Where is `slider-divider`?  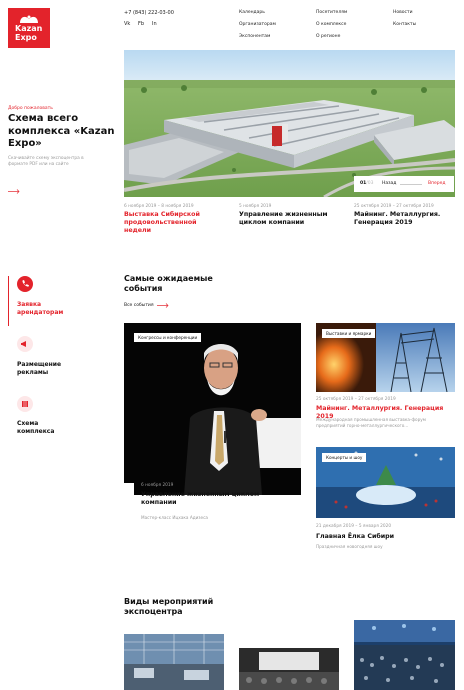
slider-divider is located at coordinates (411, 184).